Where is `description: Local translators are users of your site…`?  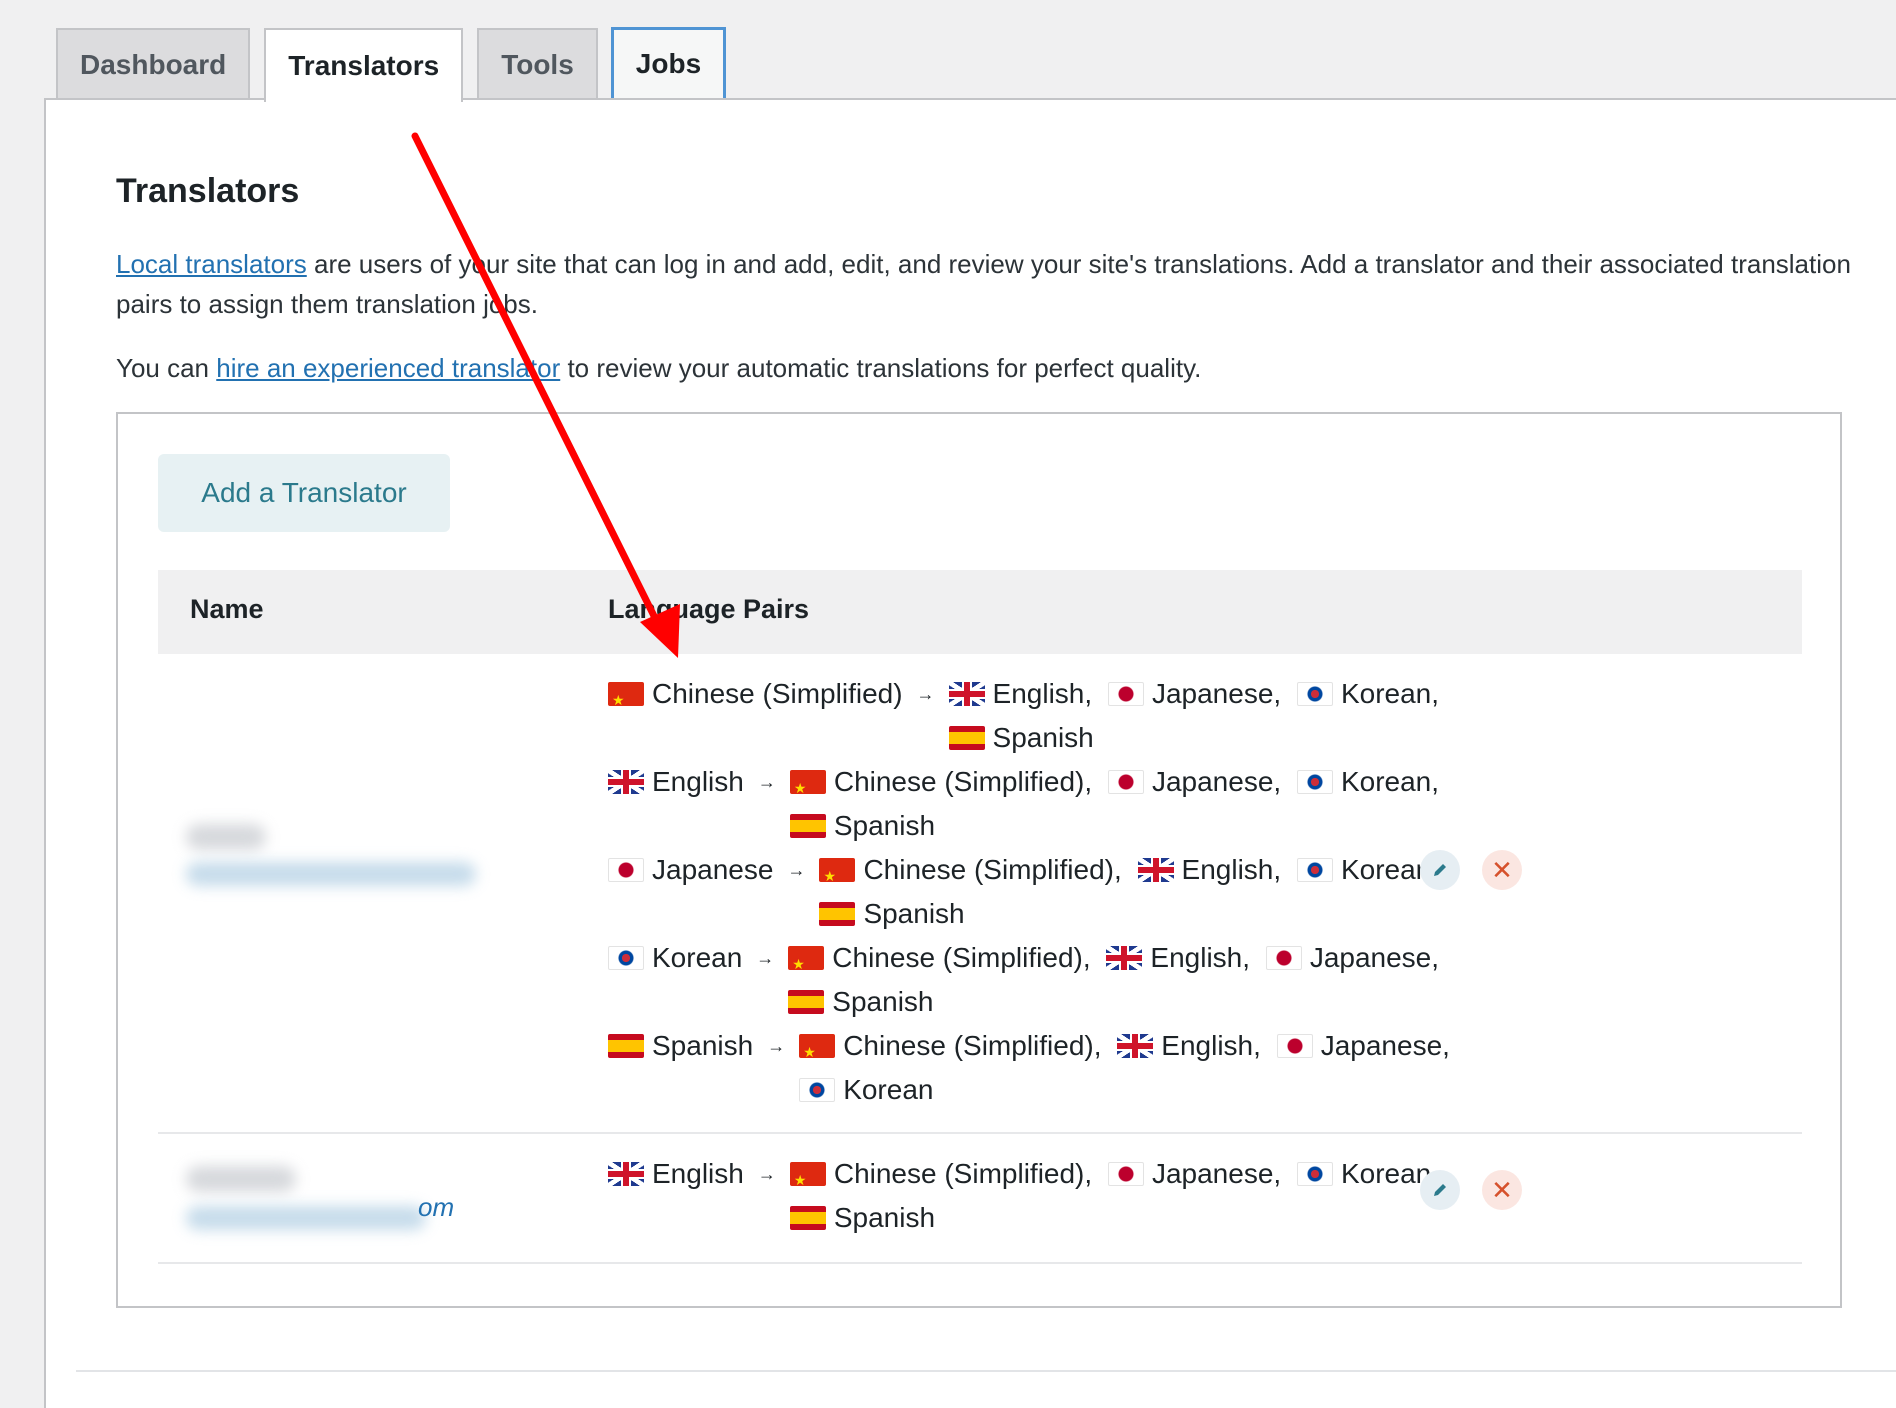 description: Local translators are users of your site… is located at coordinates (996, 284).